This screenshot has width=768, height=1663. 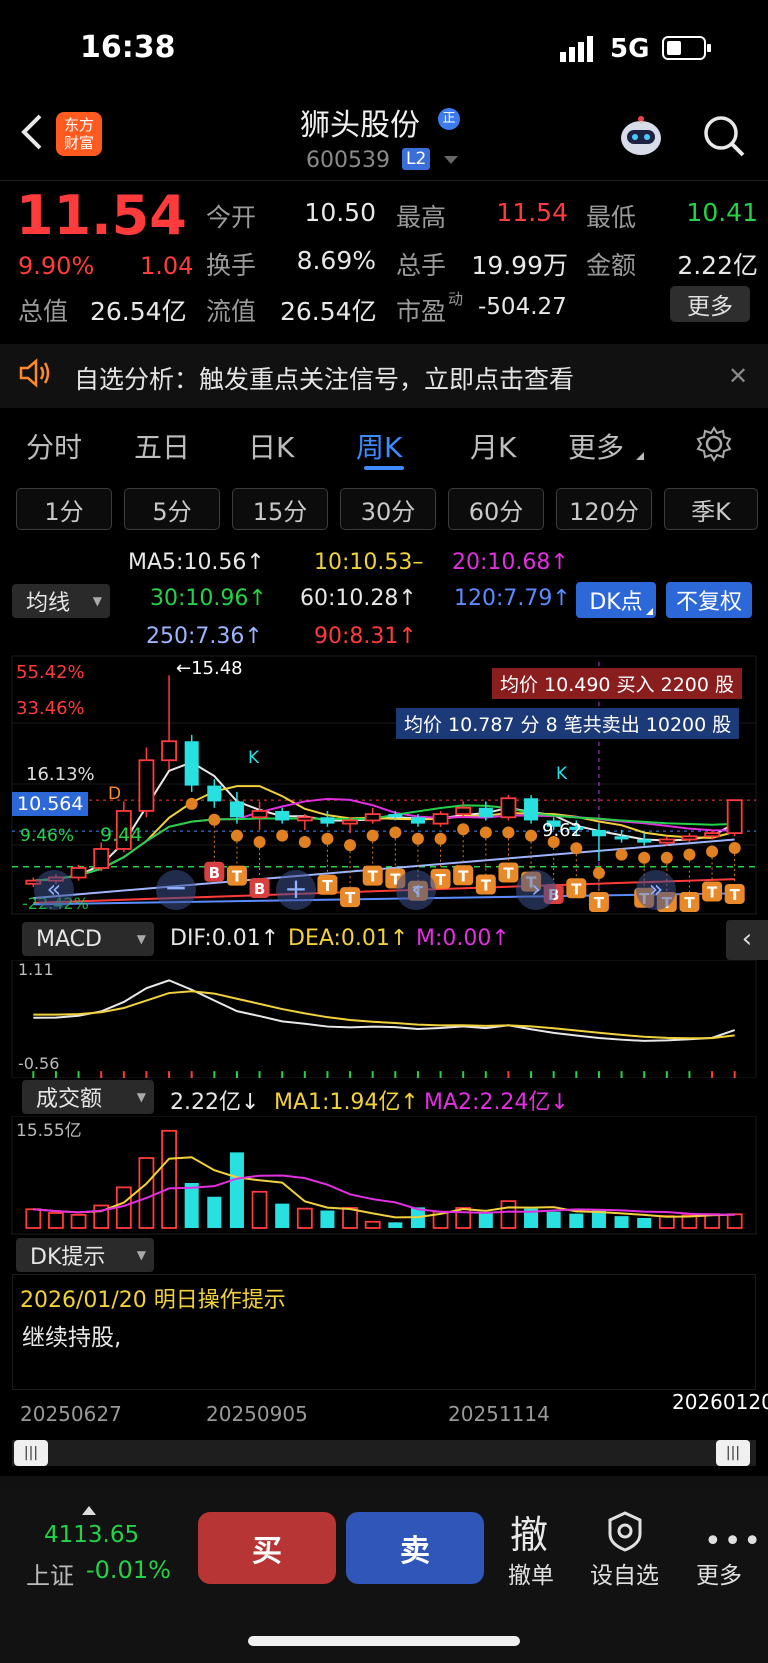 What do you see at coordinates (121, 835) in the screenshot?
I see `level-944-label: 9.44` at bounding box center [121, 835].